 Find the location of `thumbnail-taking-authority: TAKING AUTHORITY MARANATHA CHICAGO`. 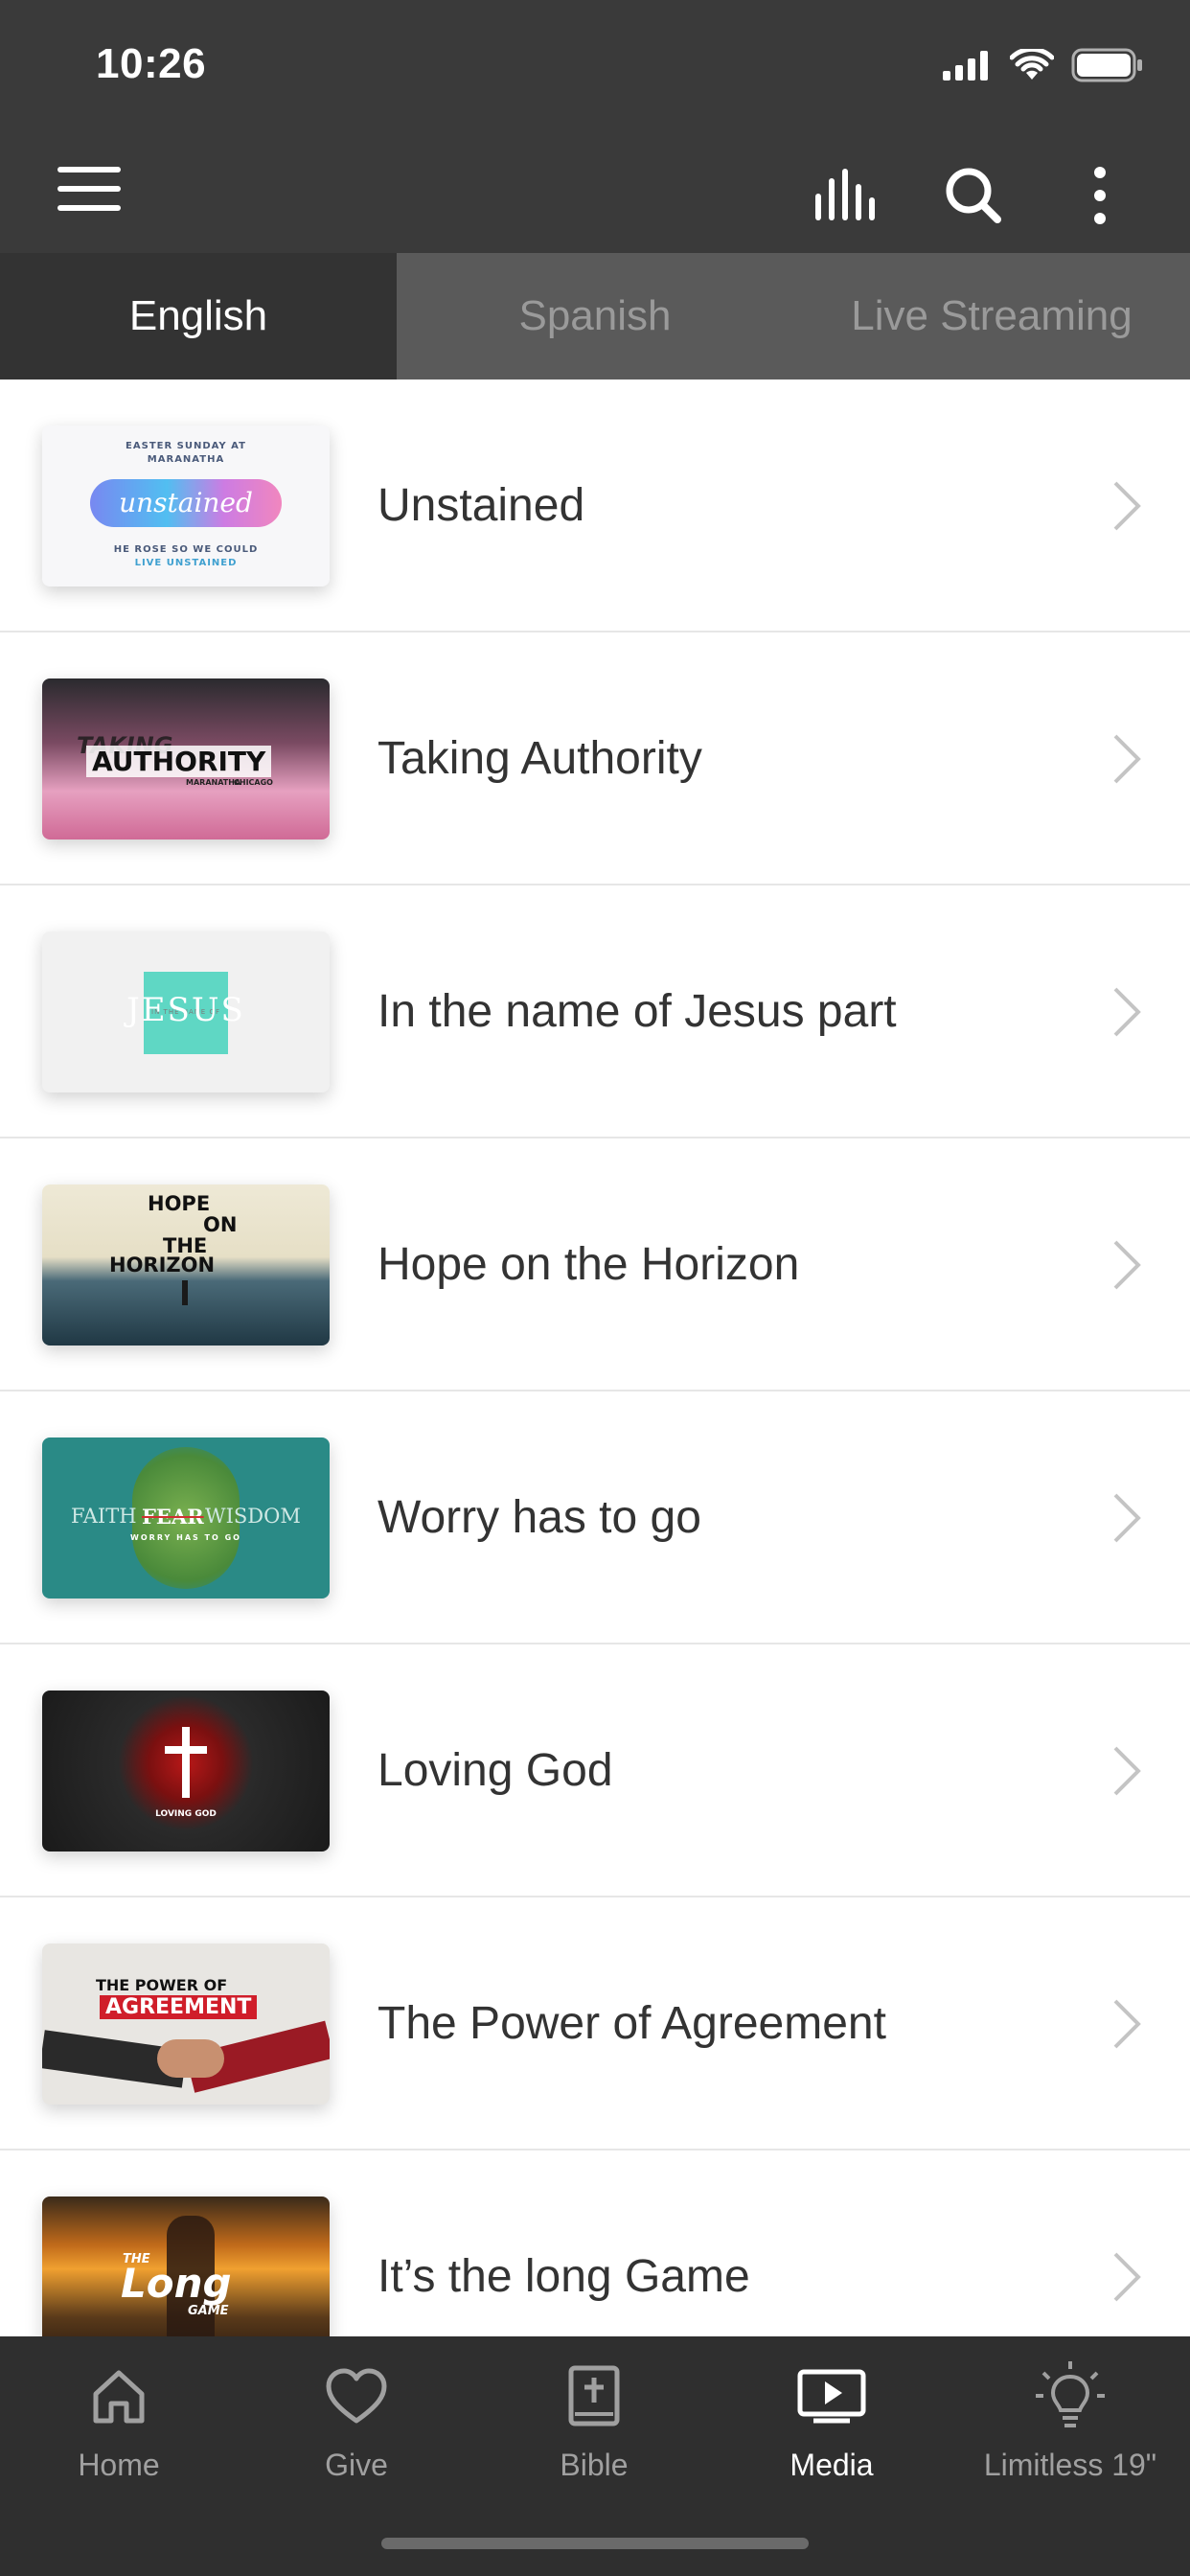

thumbnail-taking-authority: TAKING AUTHORITY MARANATHA CHICAGO is located at coordinates (186, 759).